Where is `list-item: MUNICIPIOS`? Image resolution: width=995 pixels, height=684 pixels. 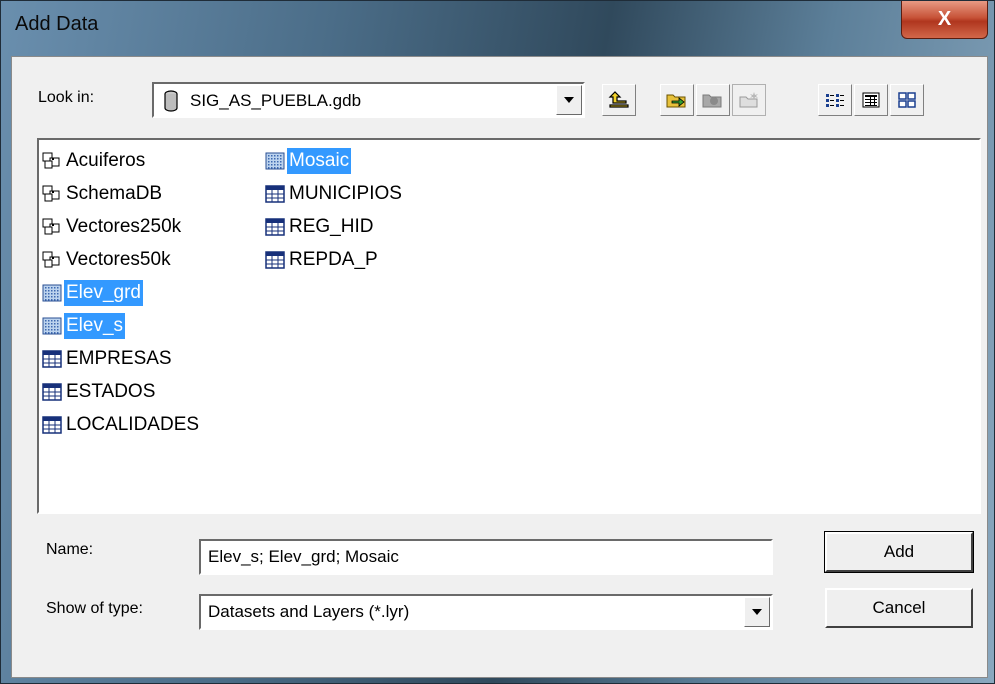 list-item: MUNICIPIOS is located at coordinates (334, 193).